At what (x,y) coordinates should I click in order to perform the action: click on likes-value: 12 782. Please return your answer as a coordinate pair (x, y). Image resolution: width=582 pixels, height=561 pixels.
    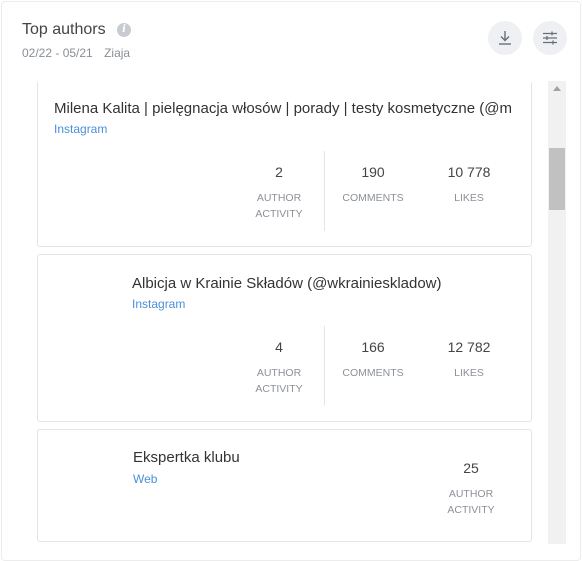
    Looking at the image, I should click on (469, 347).